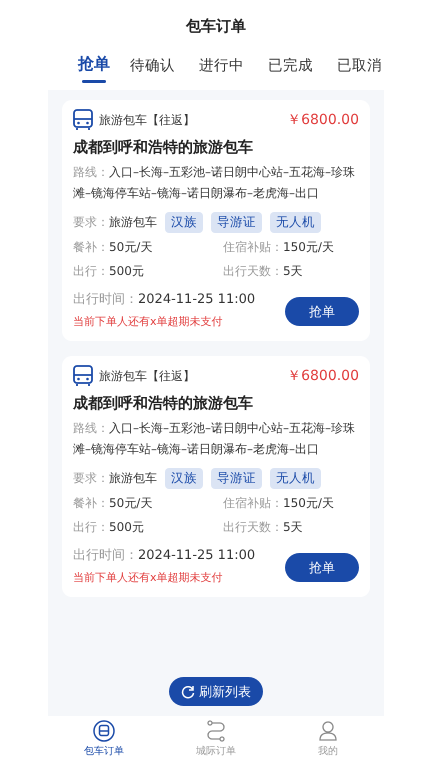  What do you see at coordinates (152, 69) in the screenshot?
I see `tab: 待确认` at bounding box center [152, 69].